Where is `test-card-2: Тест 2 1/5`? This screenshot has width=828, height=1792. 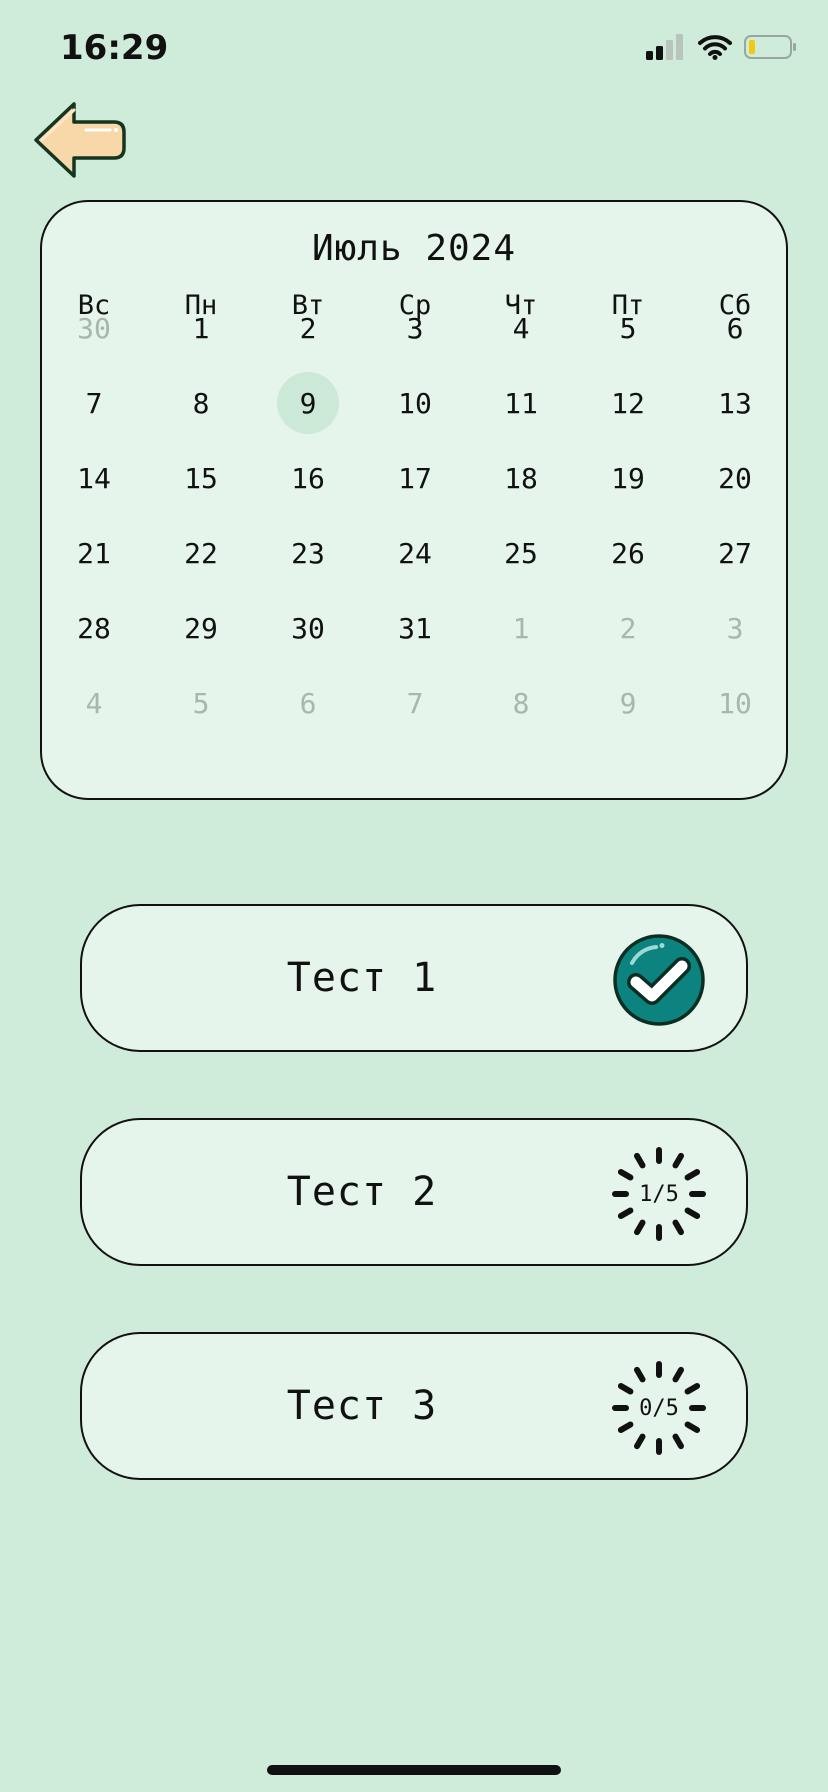 test-card-2: Тест 2 1/5 is located at coordinates (414, 1192).